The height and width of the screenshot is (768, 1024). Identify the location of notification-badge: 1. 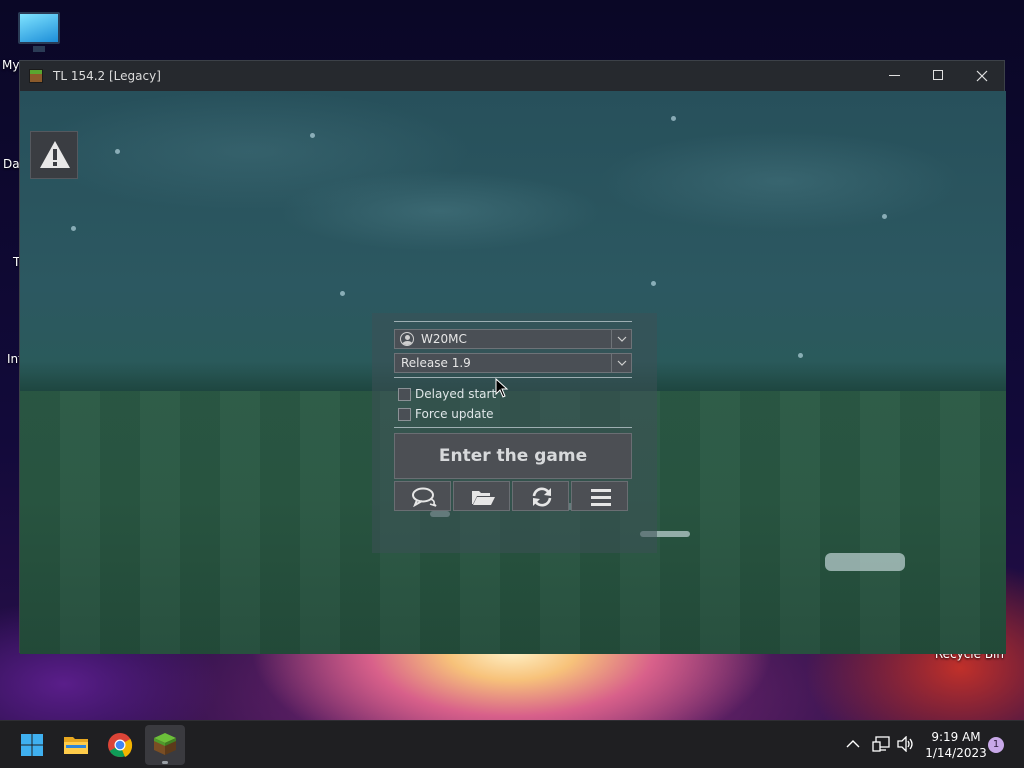
(996, 745).